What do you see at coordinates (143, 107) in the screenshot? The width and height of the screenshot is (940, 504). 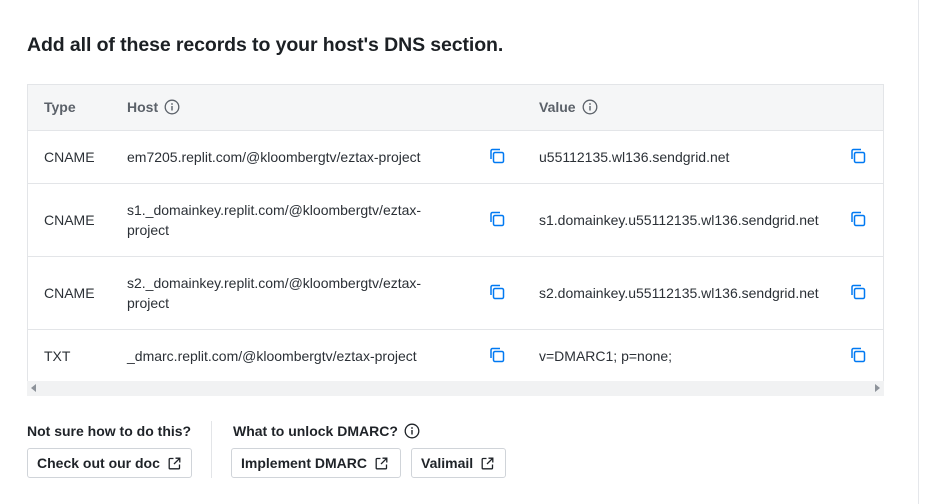 I see `column-header-host-label: Host` at bounding box center [143, 107].